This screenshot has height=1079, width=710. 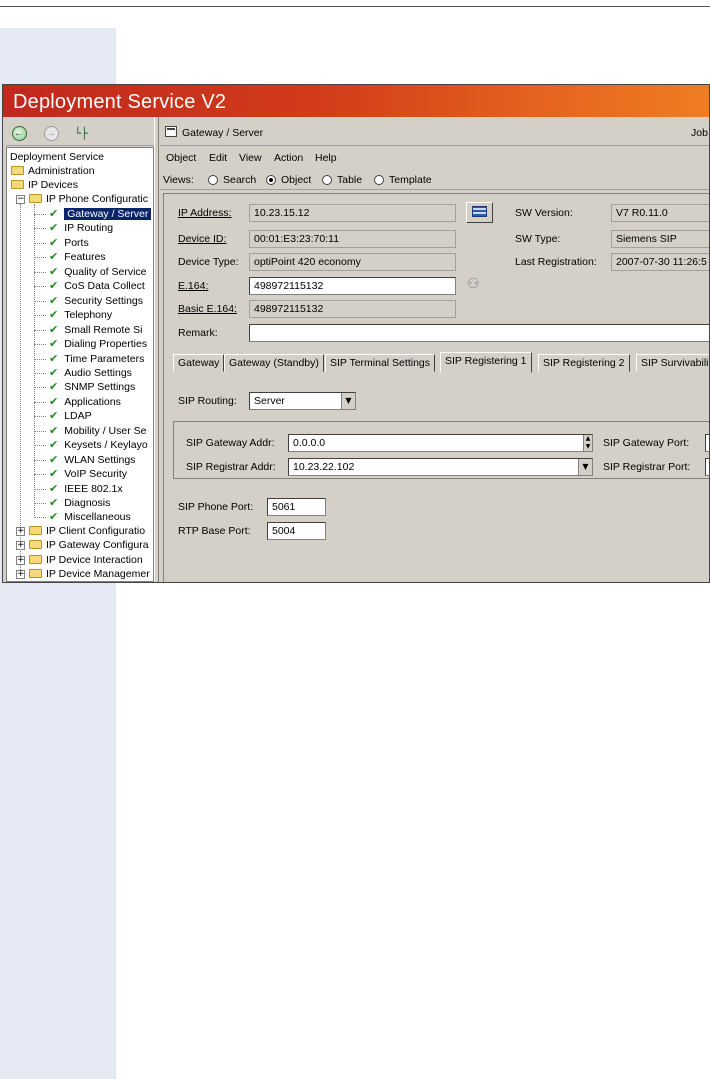 What do you see at coordinates (473, 284) in the screenshot?
I see `users-icon: ⚇` at bounding box center [473, 284].